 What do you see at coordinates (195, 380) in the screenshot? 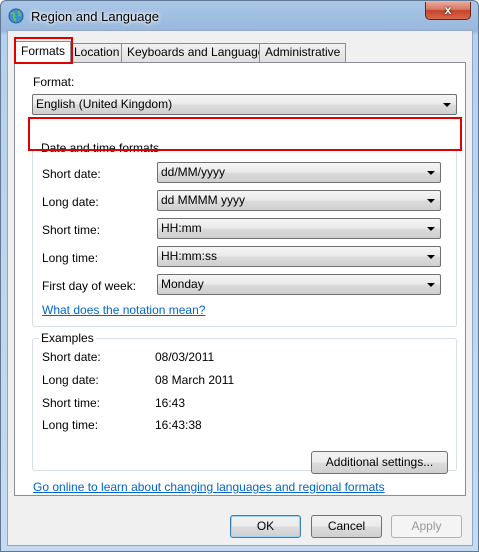
I see `example-long-date-value: 08 March 2011` at bounding box center [195, 380].